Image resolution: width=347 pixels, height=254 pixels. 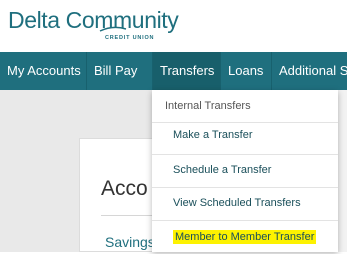 I want to click on savings-link: Savings, so click(x=130, y=242).